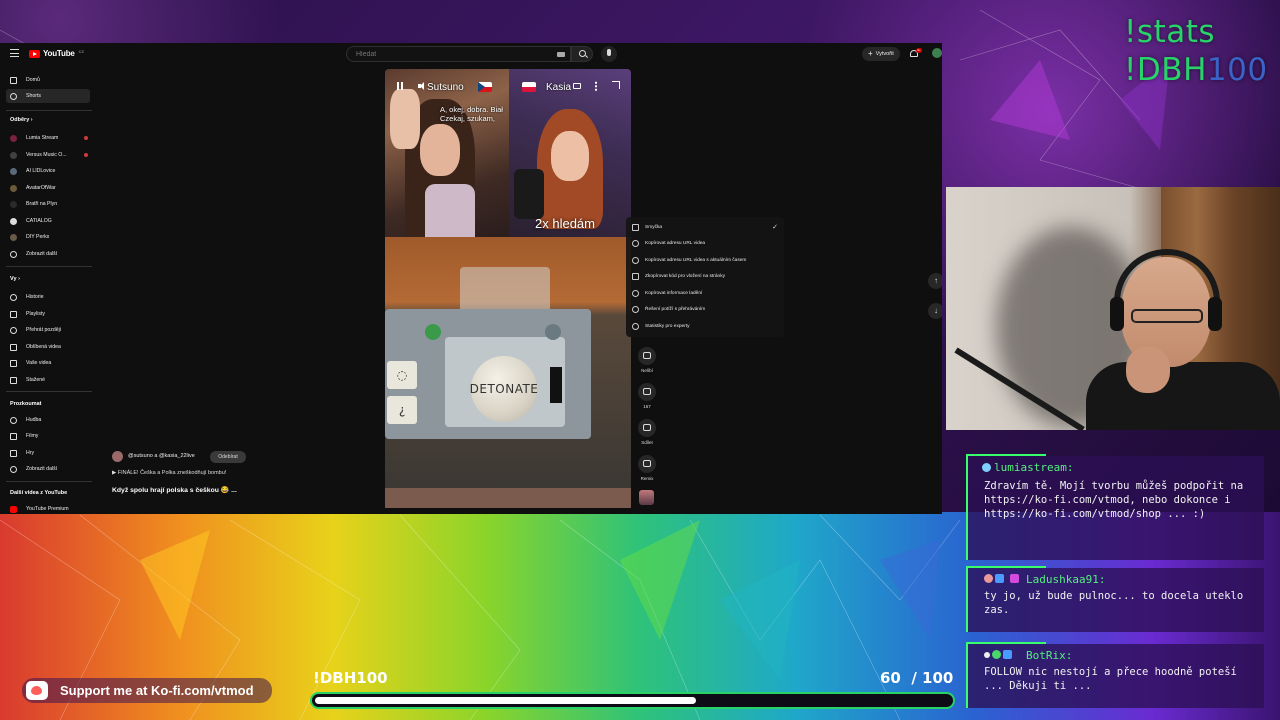 The height and width of the screenshot is (720, 1280). I want to click on polish-flag-icon, so click(529, 87).